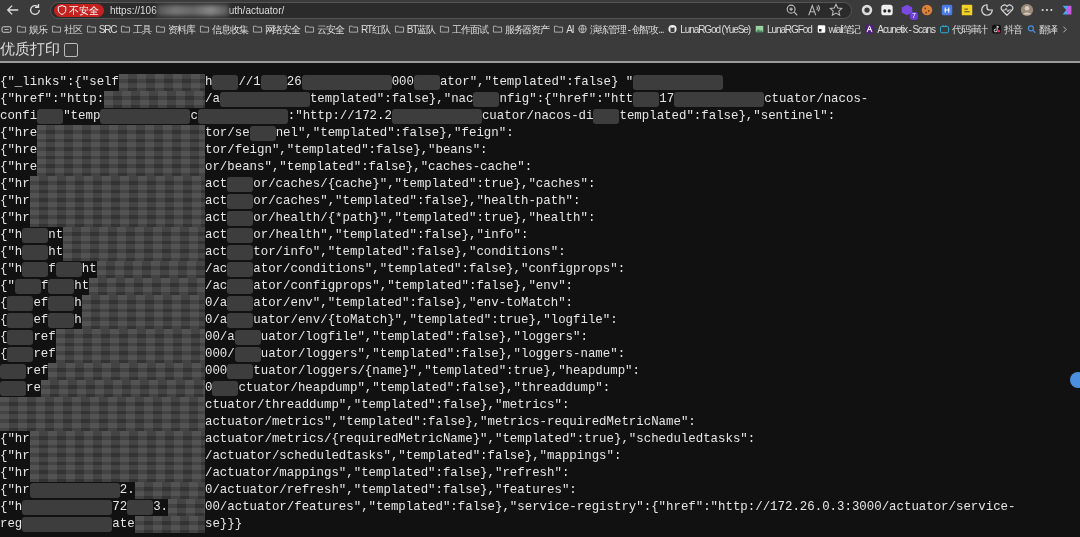 This screenshot has width=1080, height=537. I want to click on bookmark: RT红队, so click(368, 29).